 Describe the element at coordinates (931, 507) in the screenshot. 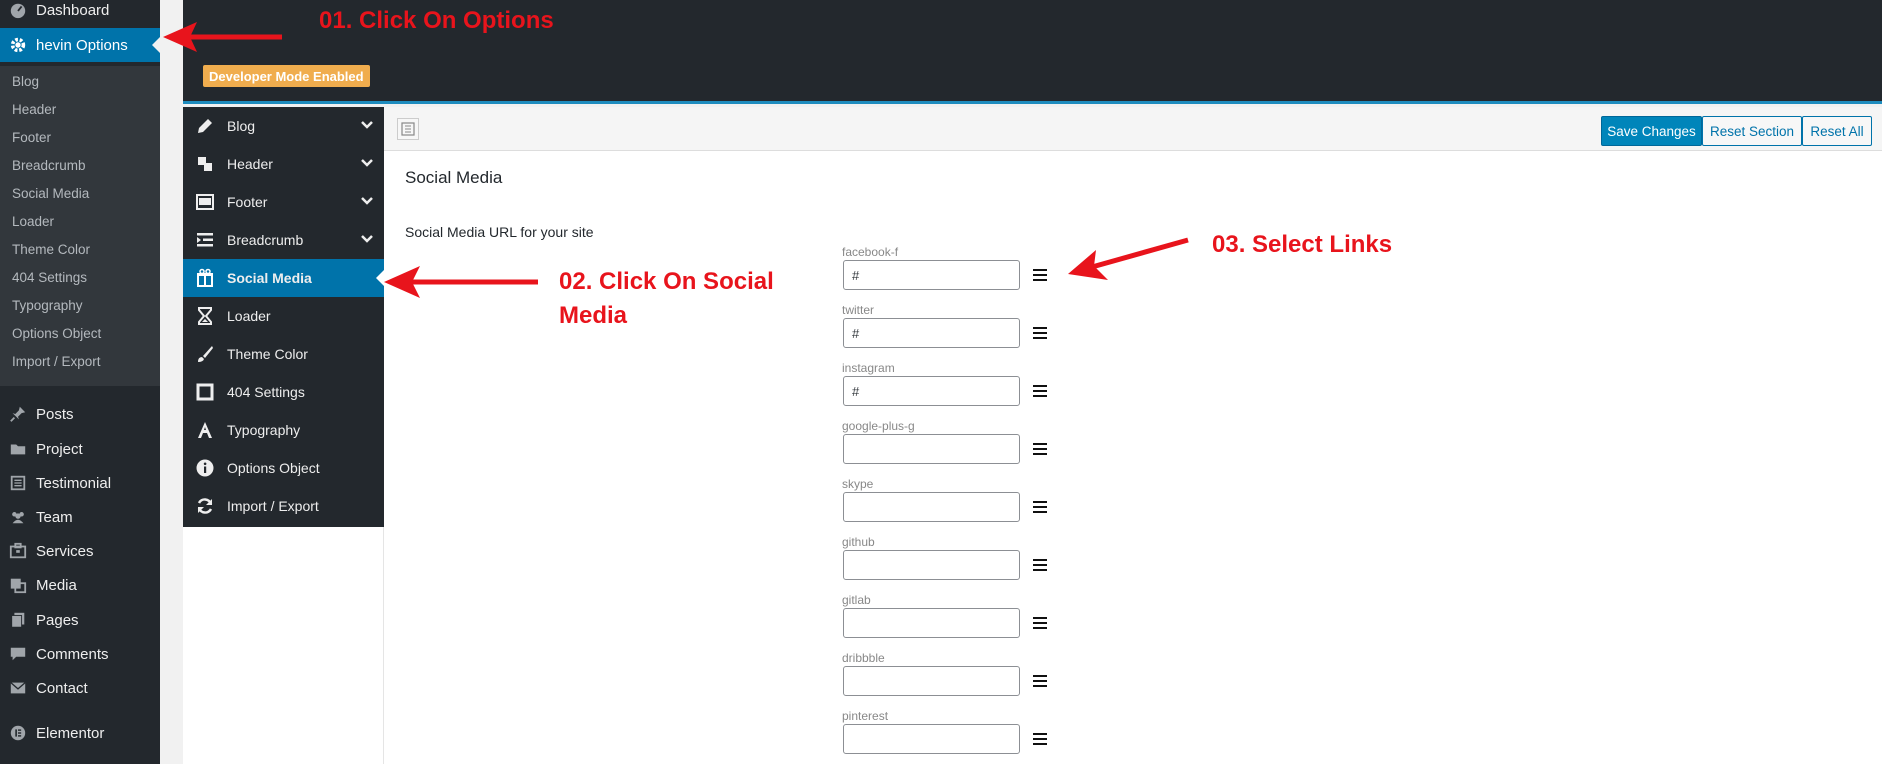

I see `skype-input` at that location.